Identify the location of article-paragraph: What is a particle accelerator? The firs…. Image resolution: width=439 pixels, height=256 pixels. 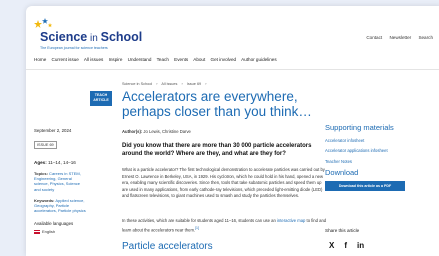
(223, 183).